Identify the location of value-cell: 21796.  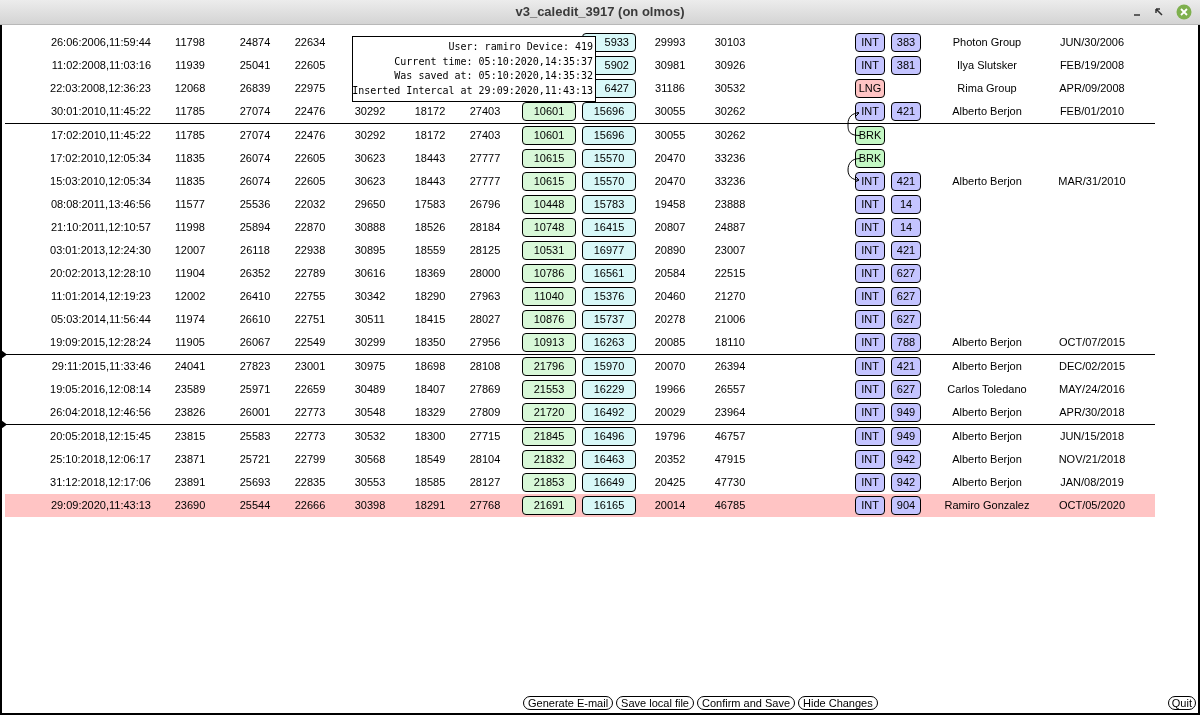
(549, 366).